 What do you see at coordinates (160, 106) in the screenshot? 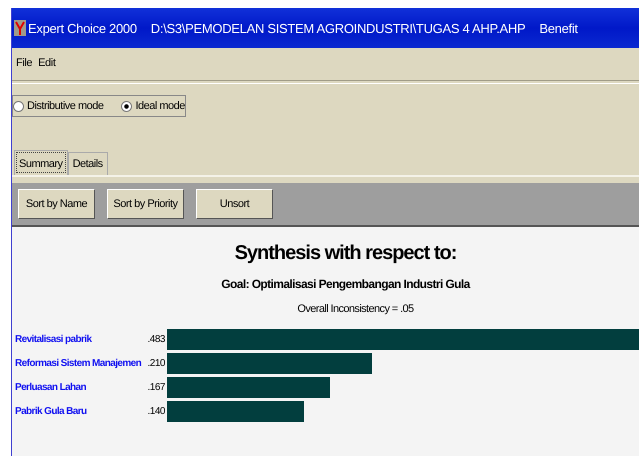
I see `radio-label: Ideal mode` at bounding box center [160, 106].